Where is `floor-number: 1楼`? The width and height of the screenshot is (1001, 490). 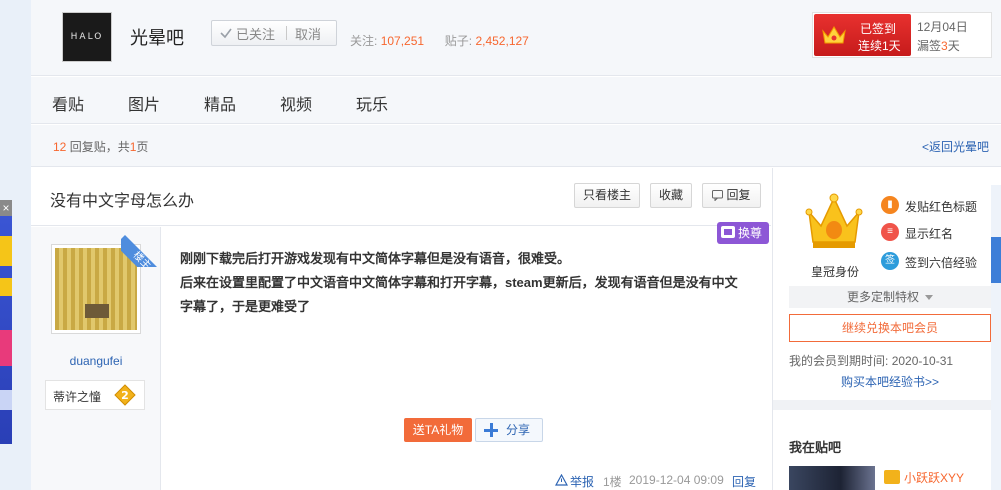 floor-number: 1楼 is located at coordinates (612, 482).